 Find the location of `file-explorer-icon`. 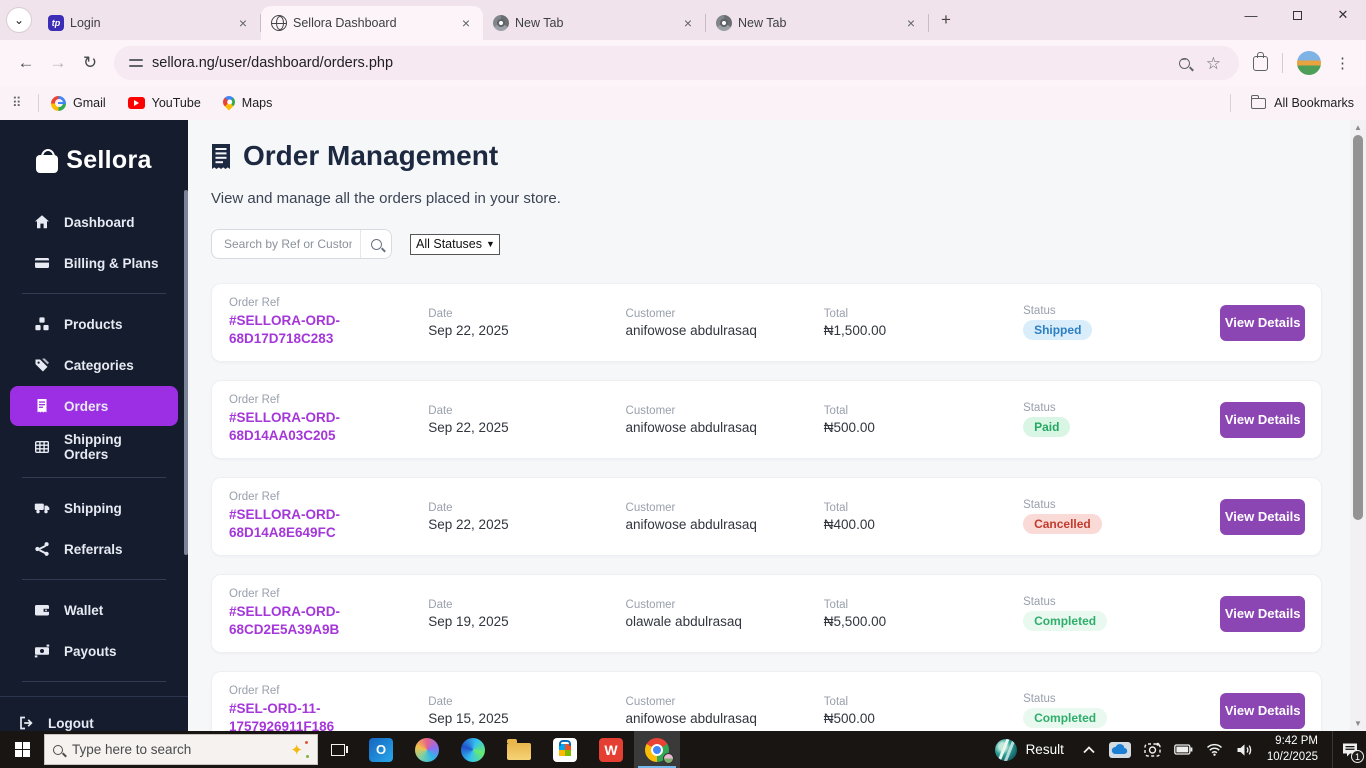

file-explorer-icon is located at coordinates (519, 749).